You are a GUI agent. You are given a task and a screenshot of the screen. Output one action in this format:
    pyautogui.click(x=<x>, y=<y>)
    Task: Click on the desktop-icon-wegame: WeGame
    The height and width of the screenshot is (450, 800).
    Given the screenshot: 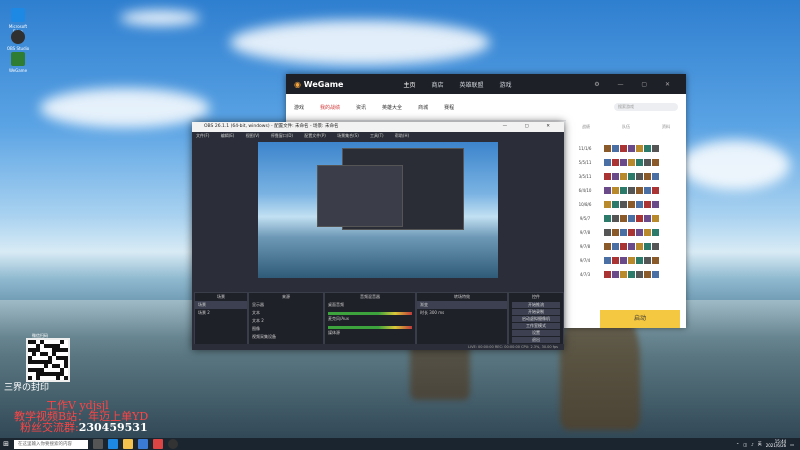 What is the action you would take?
    pyautogui.click(x=18, y=62)
    